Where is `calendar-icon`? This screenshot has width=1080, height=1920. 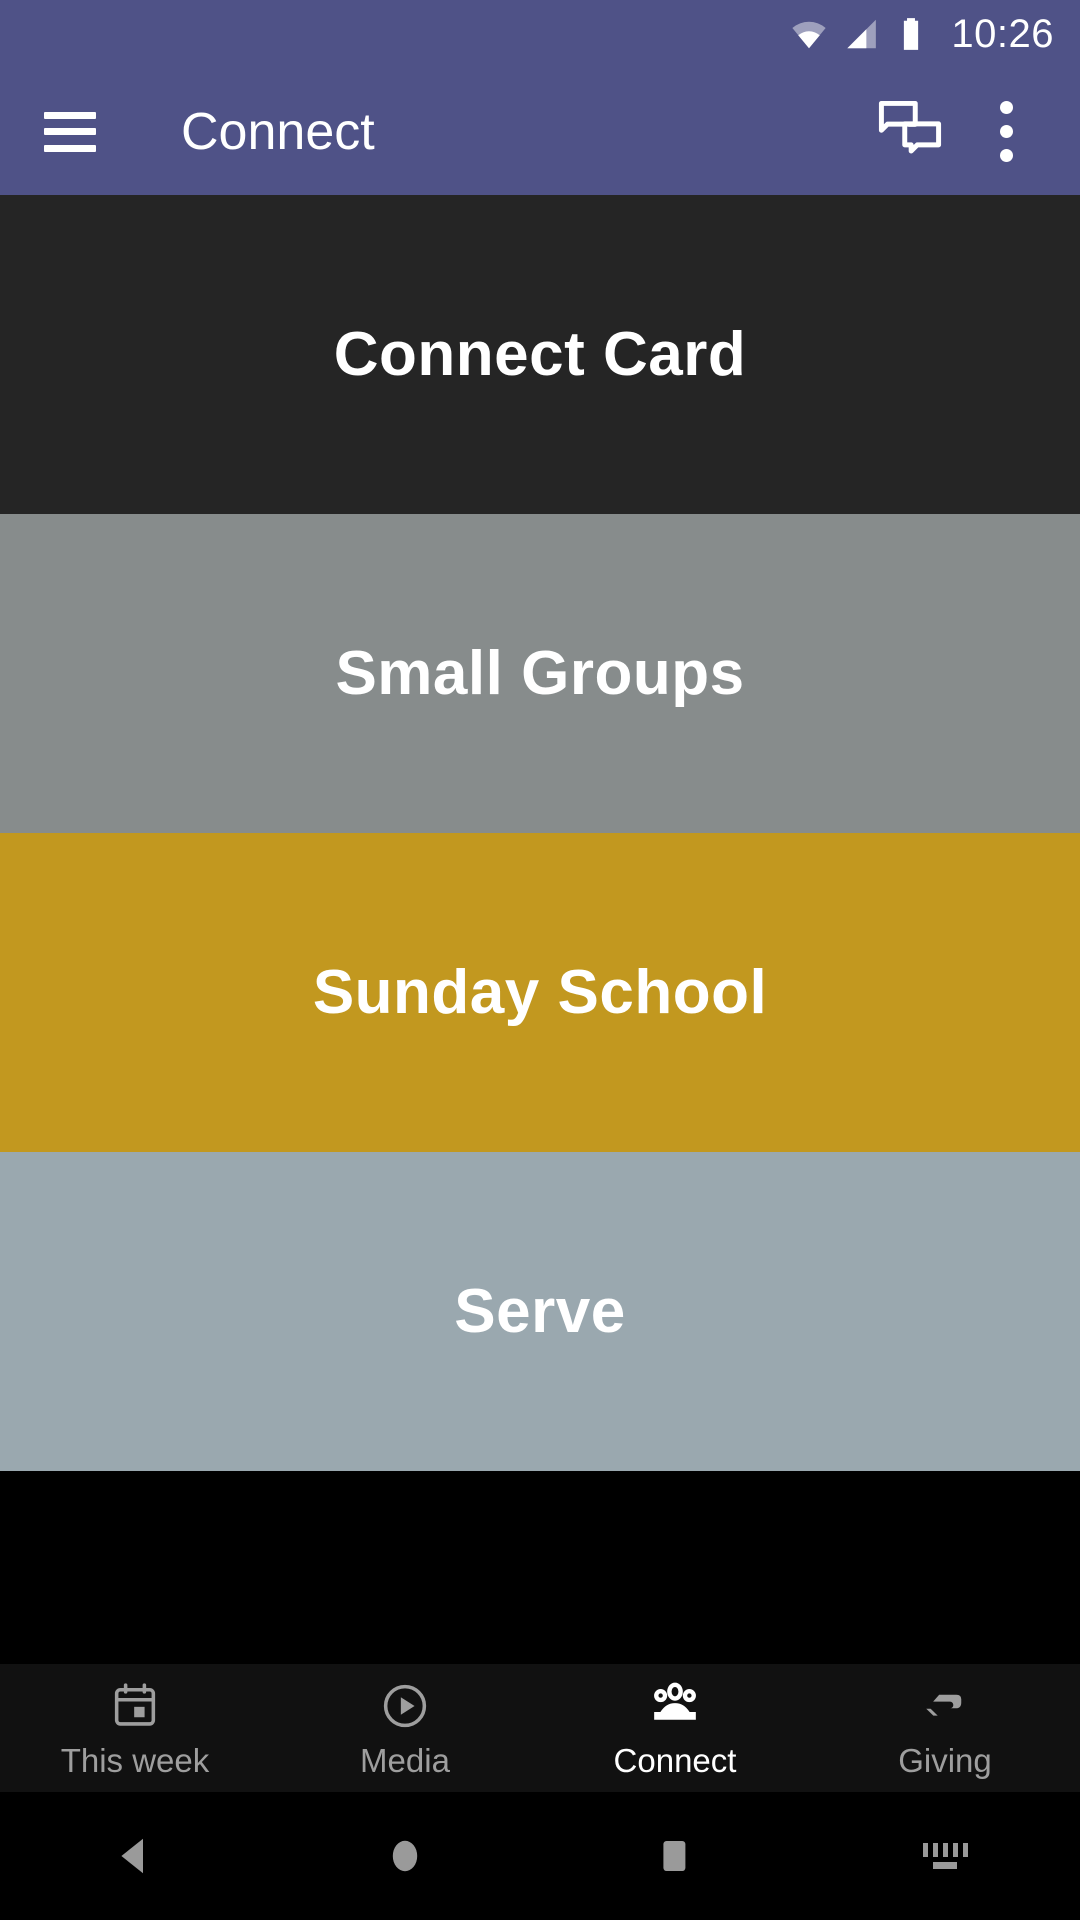 calendar-icon is located at coordinates (135, 1706).